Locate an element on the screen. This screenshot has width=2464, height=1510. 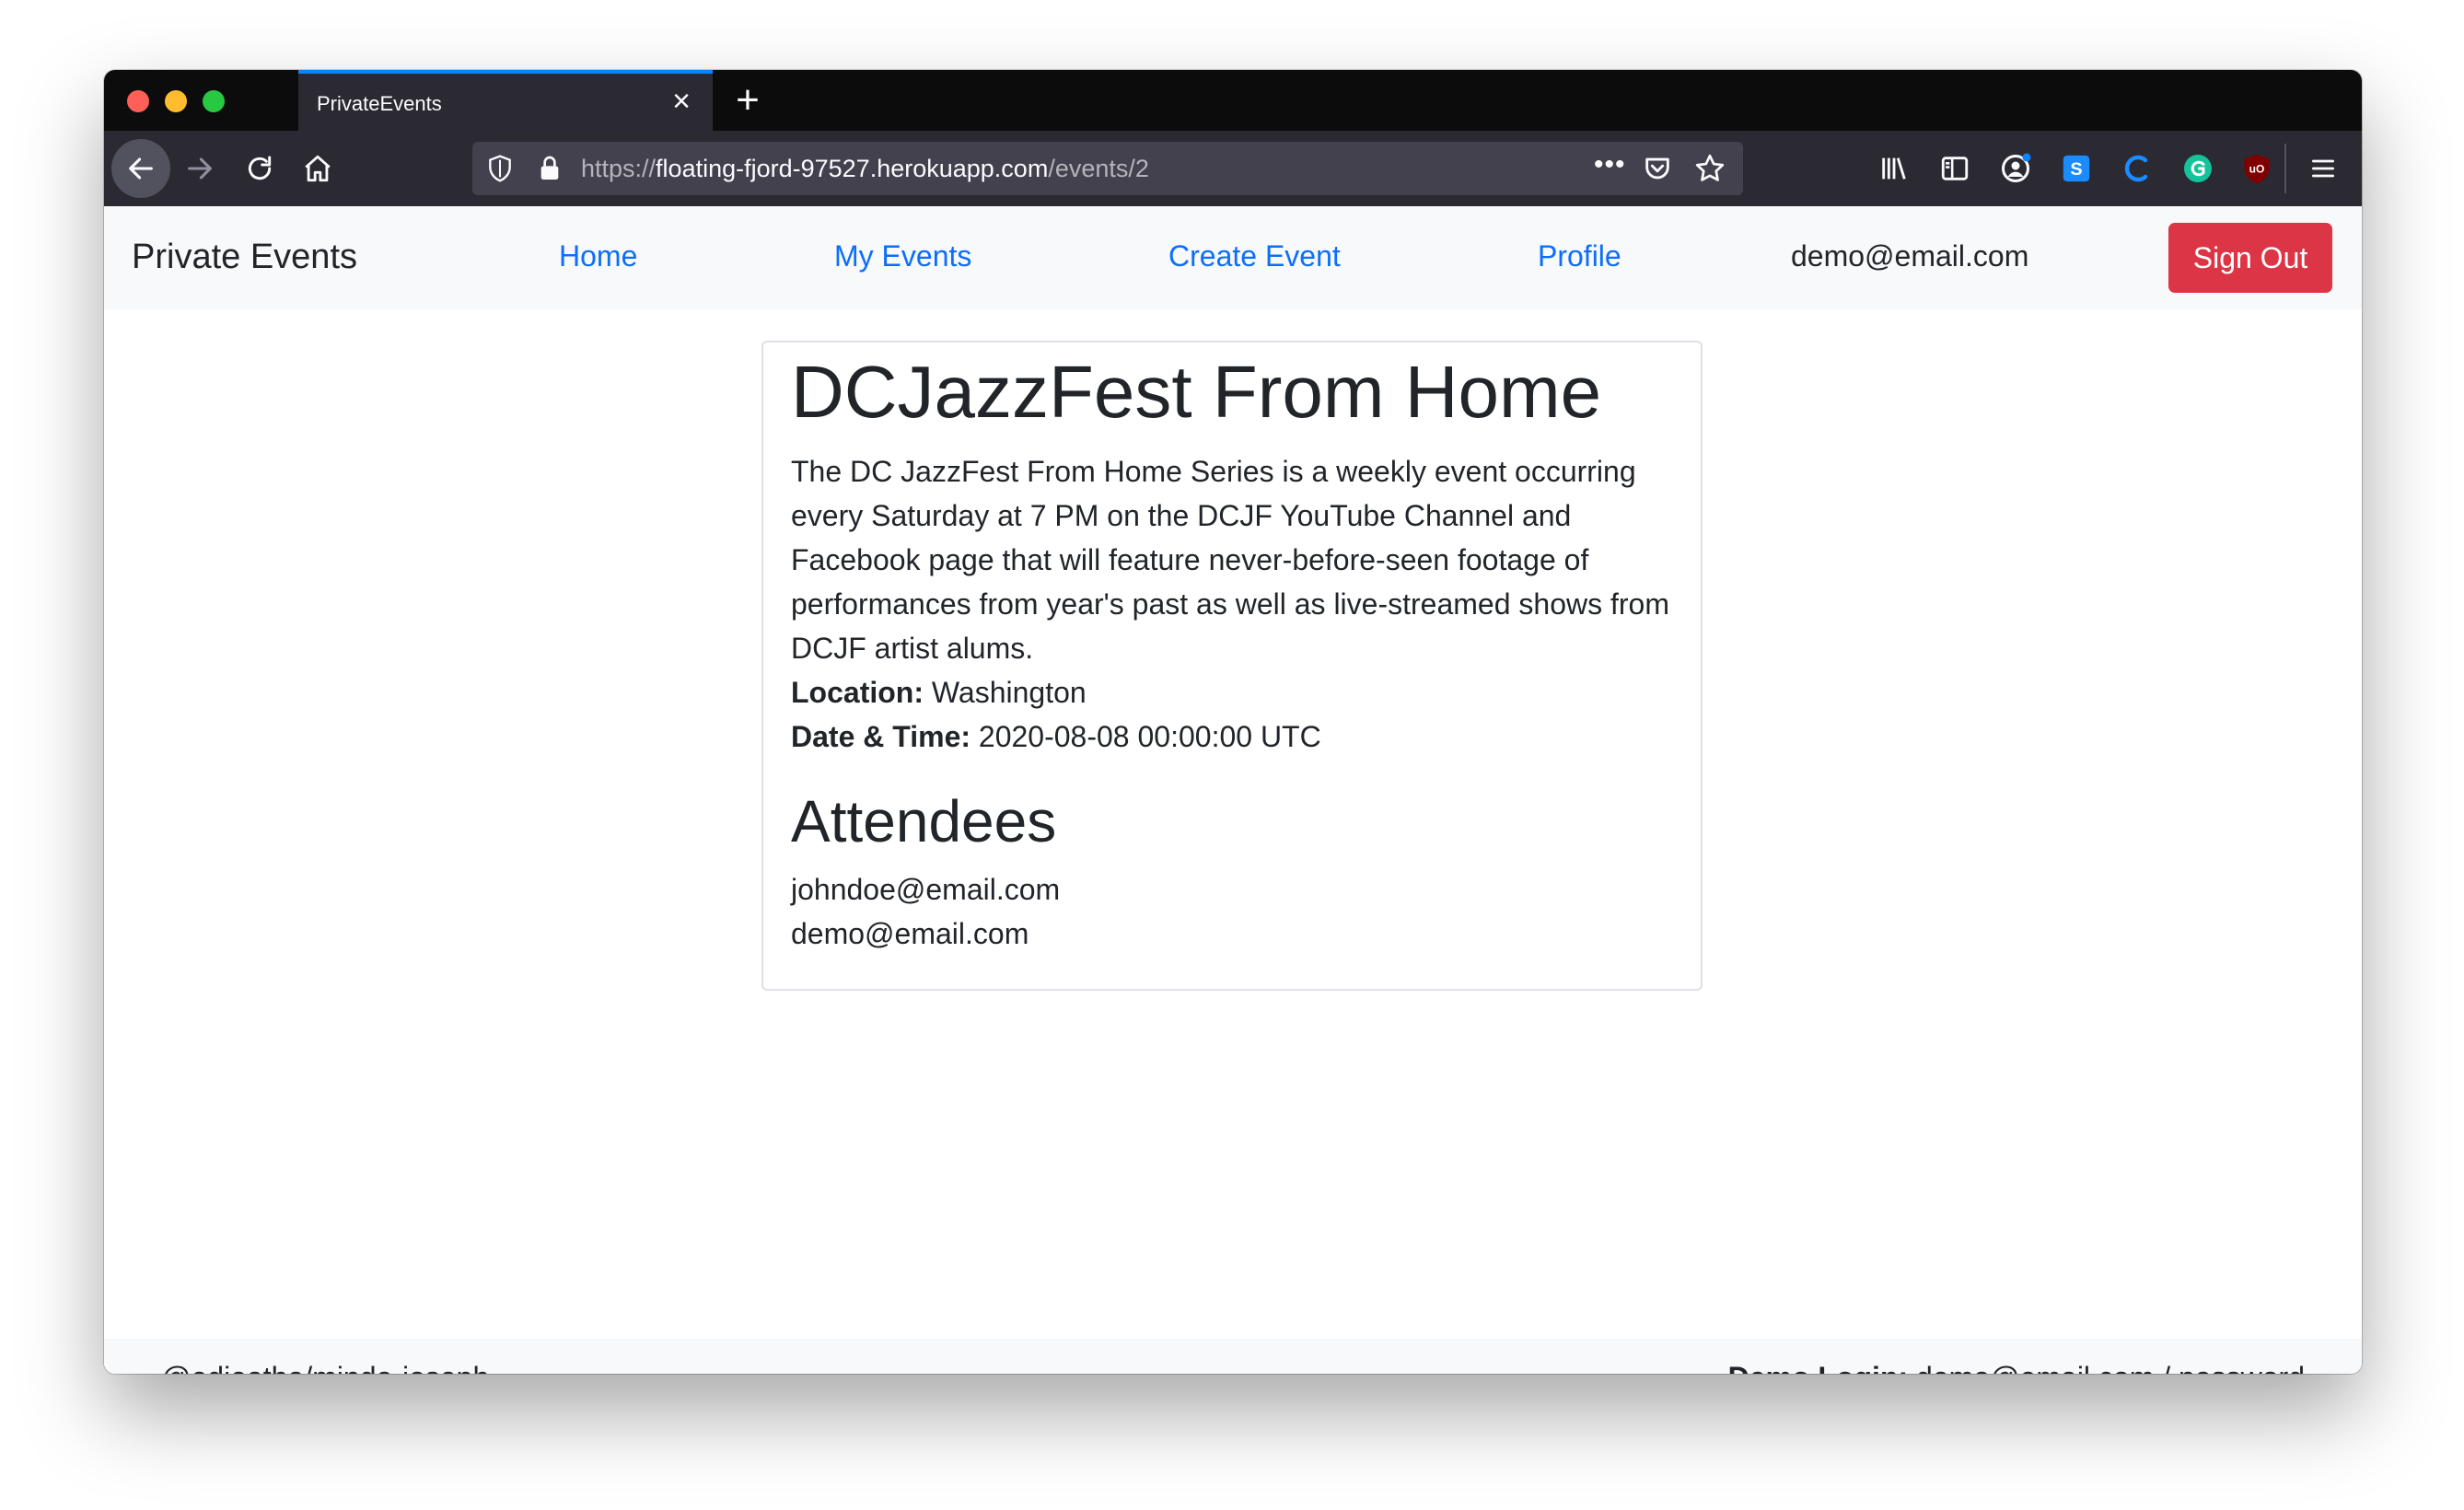
svg-text: uO is located at coordinates (2257, 169).